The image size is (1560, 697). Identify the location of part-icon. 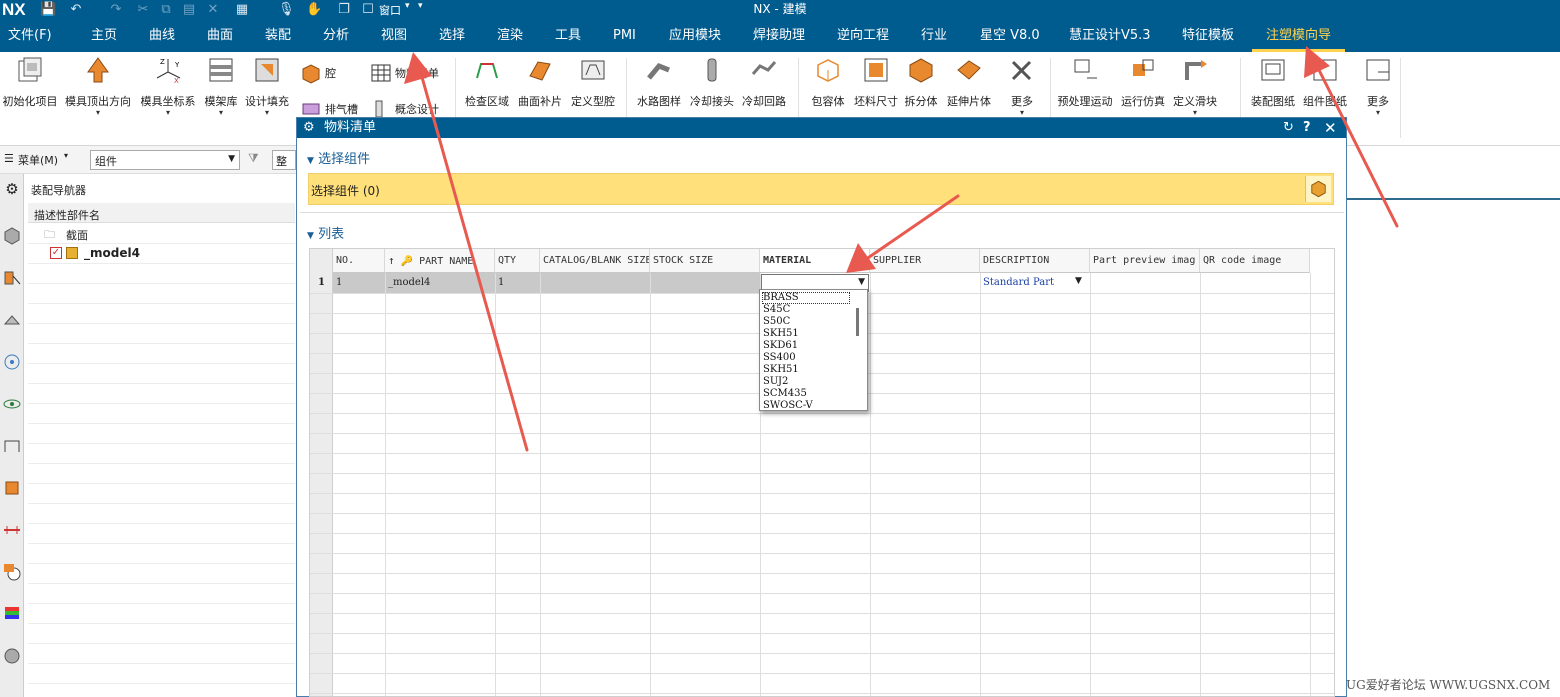
(12, 488).